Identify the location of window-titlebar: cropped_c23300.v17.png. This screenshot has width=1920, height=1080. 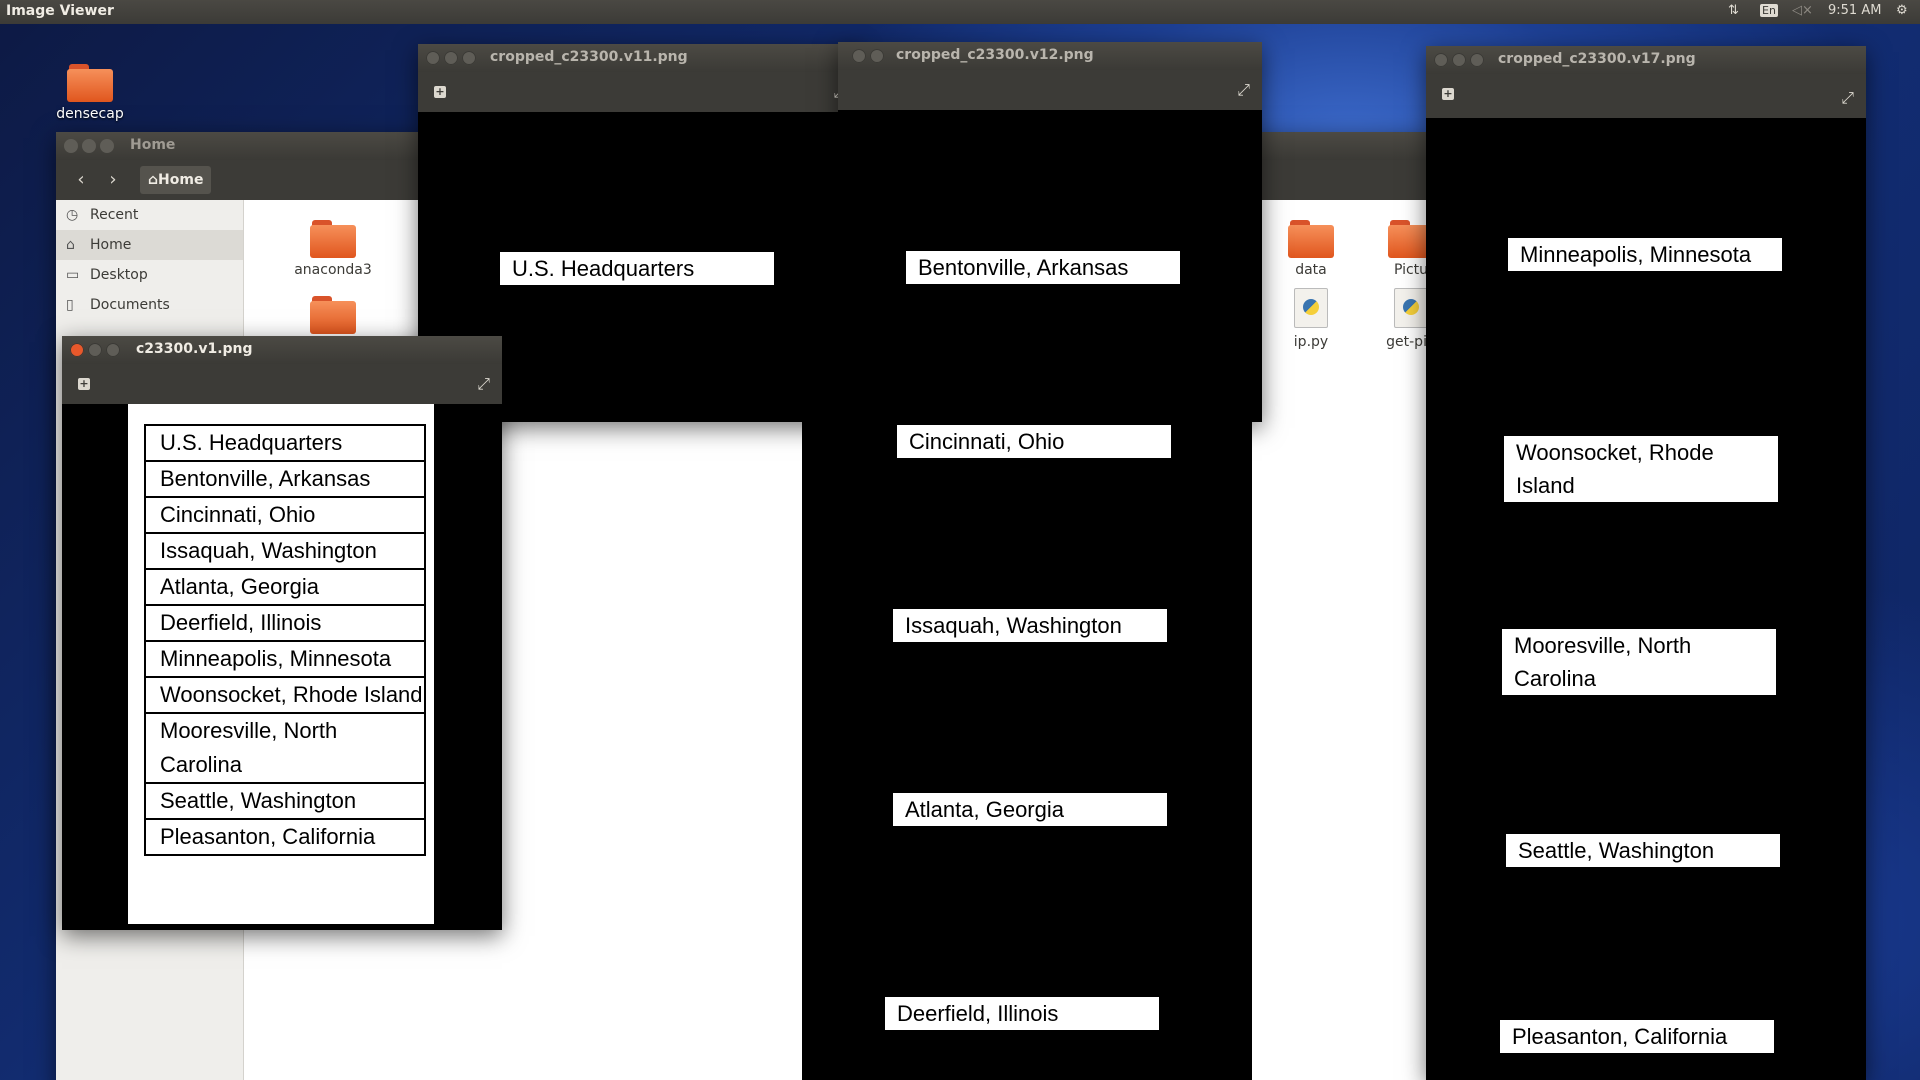
(1646, 60).